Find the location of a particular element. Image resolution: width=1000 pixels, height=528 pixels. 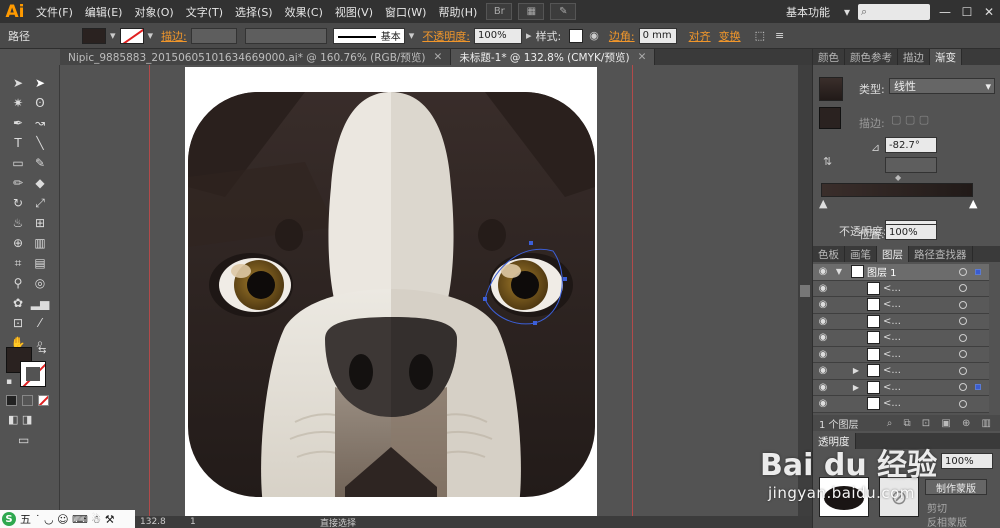

gradient-slider is located at coordinates (897, 190).